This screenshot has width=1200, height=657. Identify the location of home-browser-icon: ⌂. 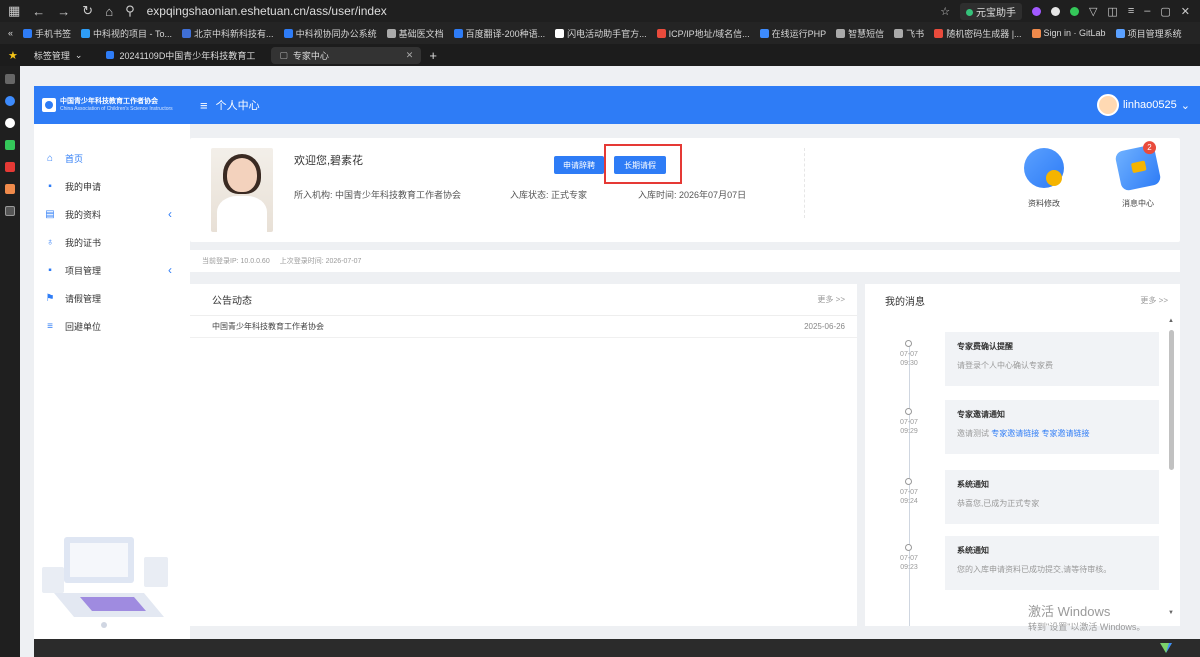
(109, 11).